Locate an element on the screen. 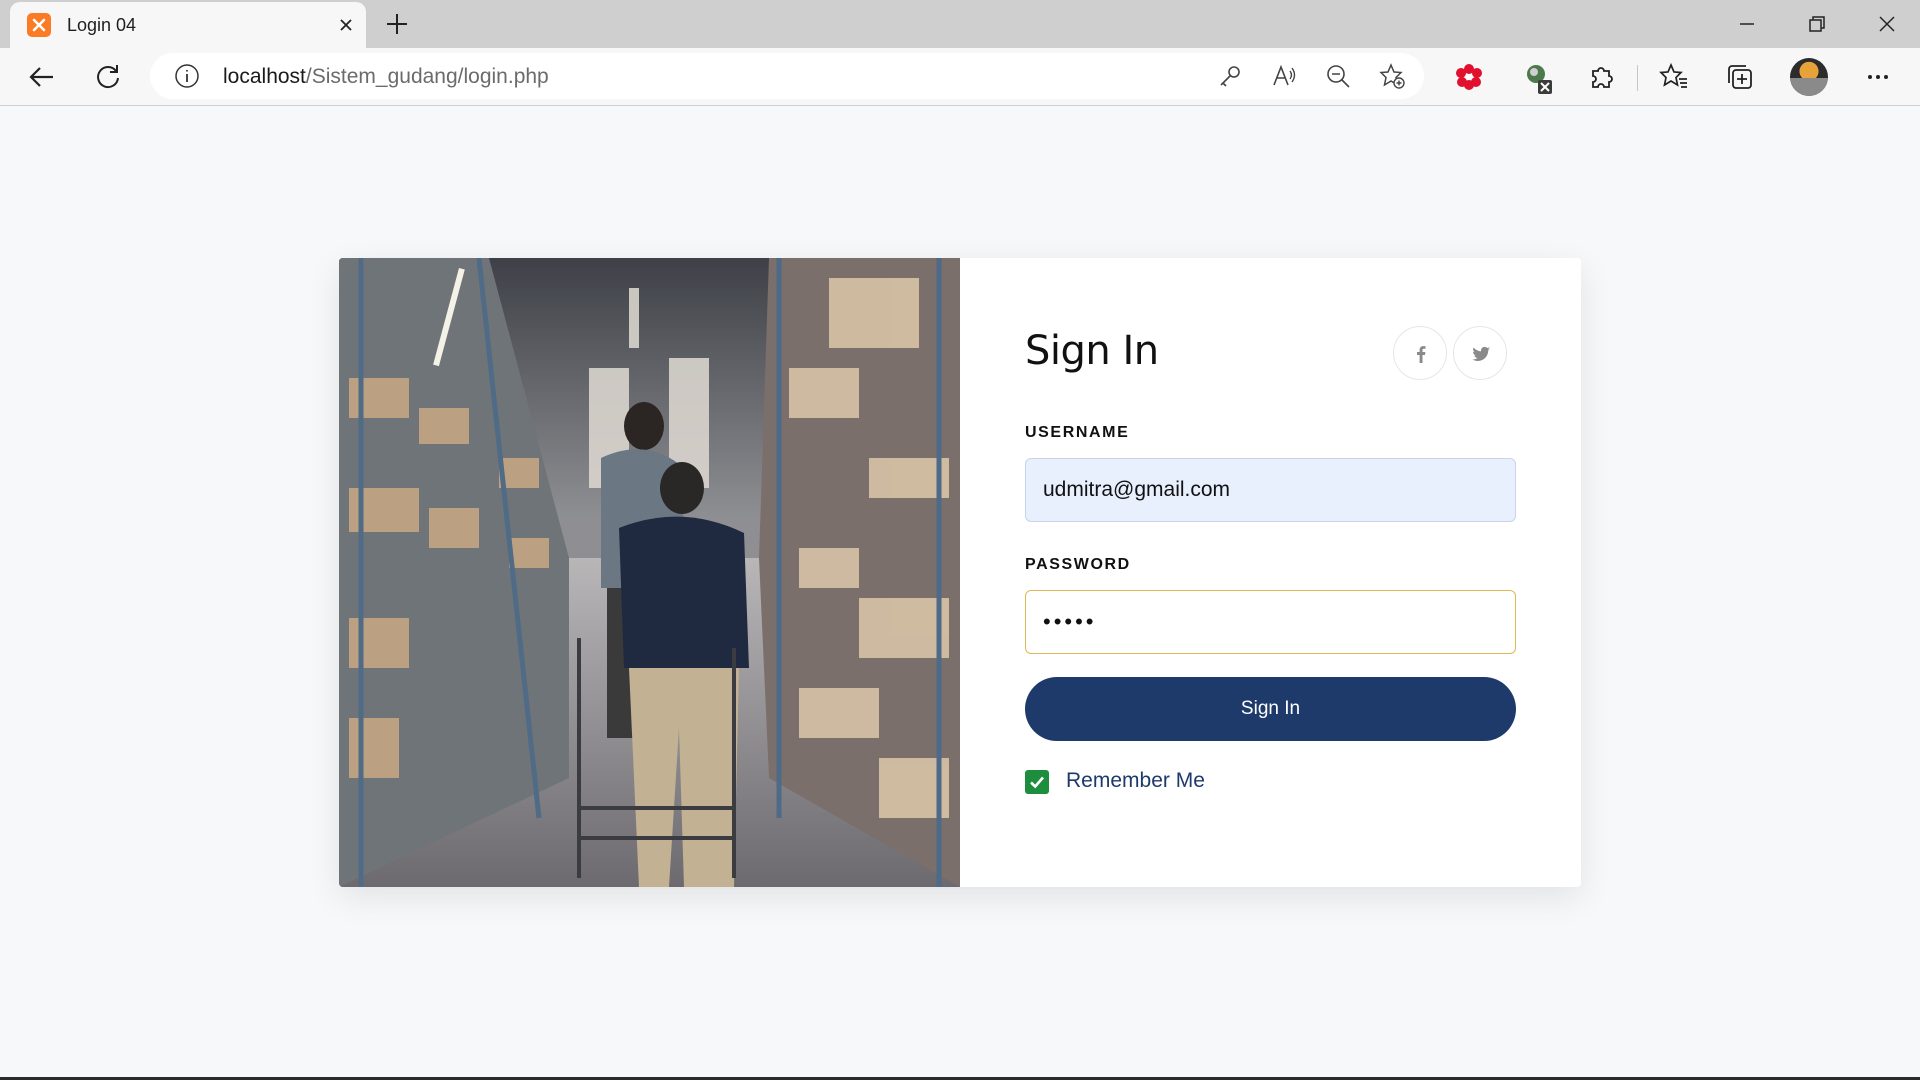  facebook-button is located at coordinates (1420, 353).